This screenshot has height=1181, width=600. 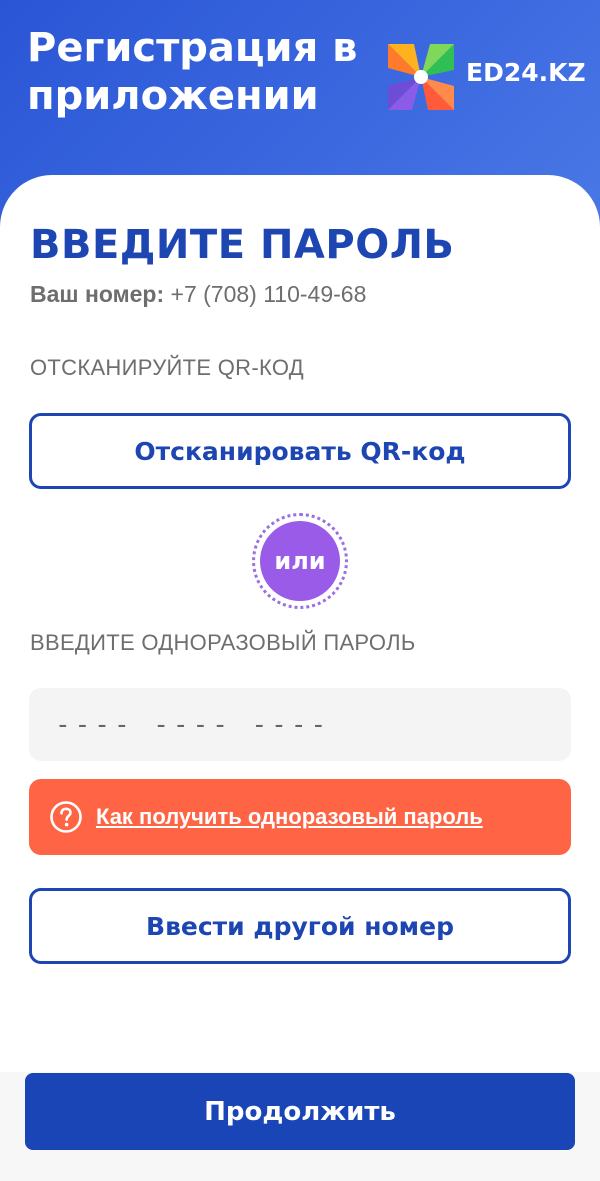 I want to click on or-separator: или, so click(x=300, y=561).